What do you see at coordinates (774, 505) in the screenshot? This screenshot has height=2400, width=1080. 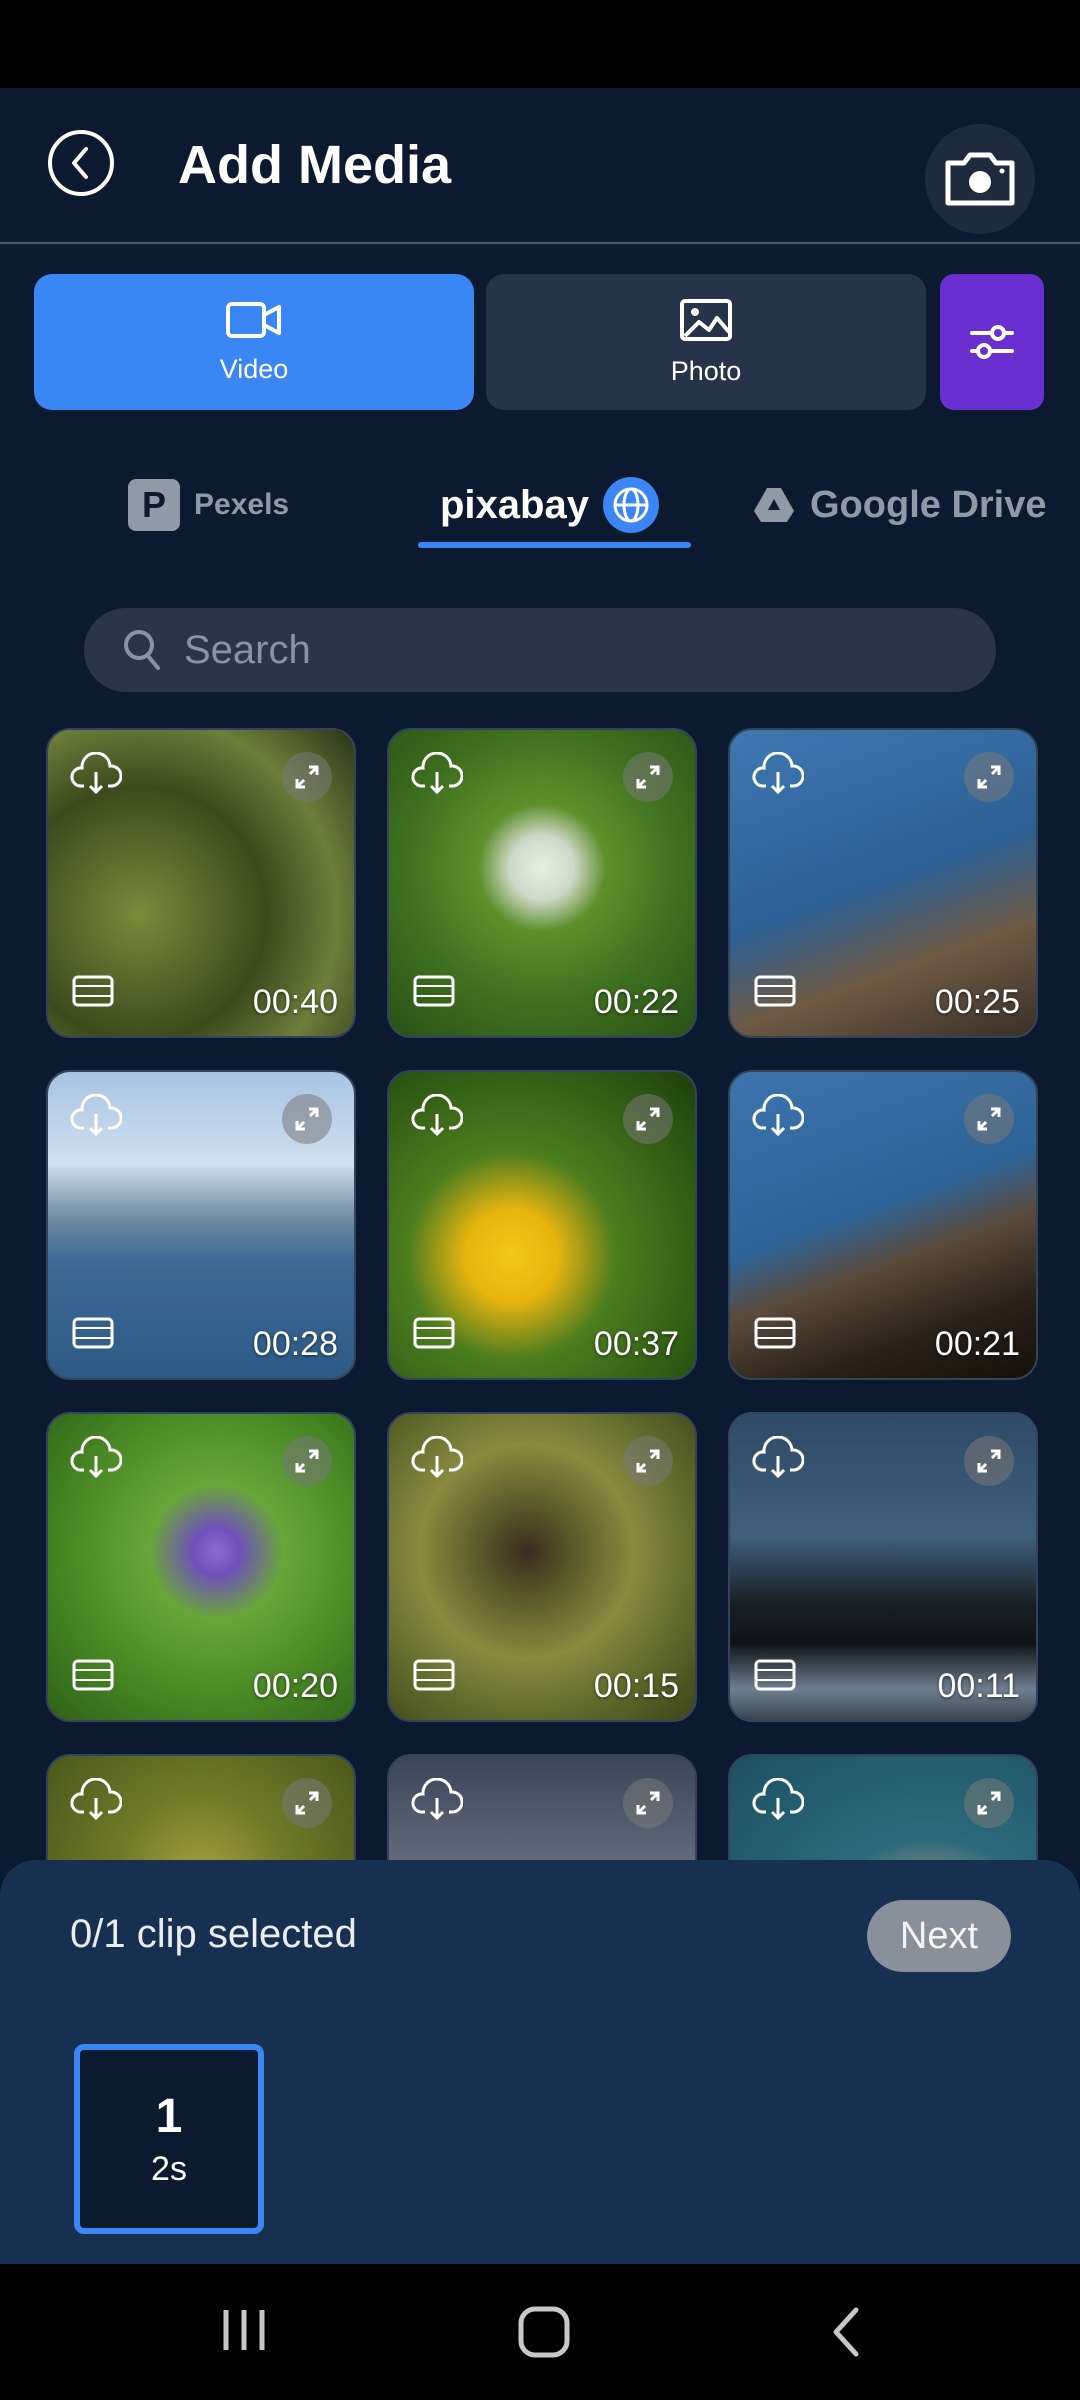 I see `google-drive-icon` at bounding box center [774, 505].